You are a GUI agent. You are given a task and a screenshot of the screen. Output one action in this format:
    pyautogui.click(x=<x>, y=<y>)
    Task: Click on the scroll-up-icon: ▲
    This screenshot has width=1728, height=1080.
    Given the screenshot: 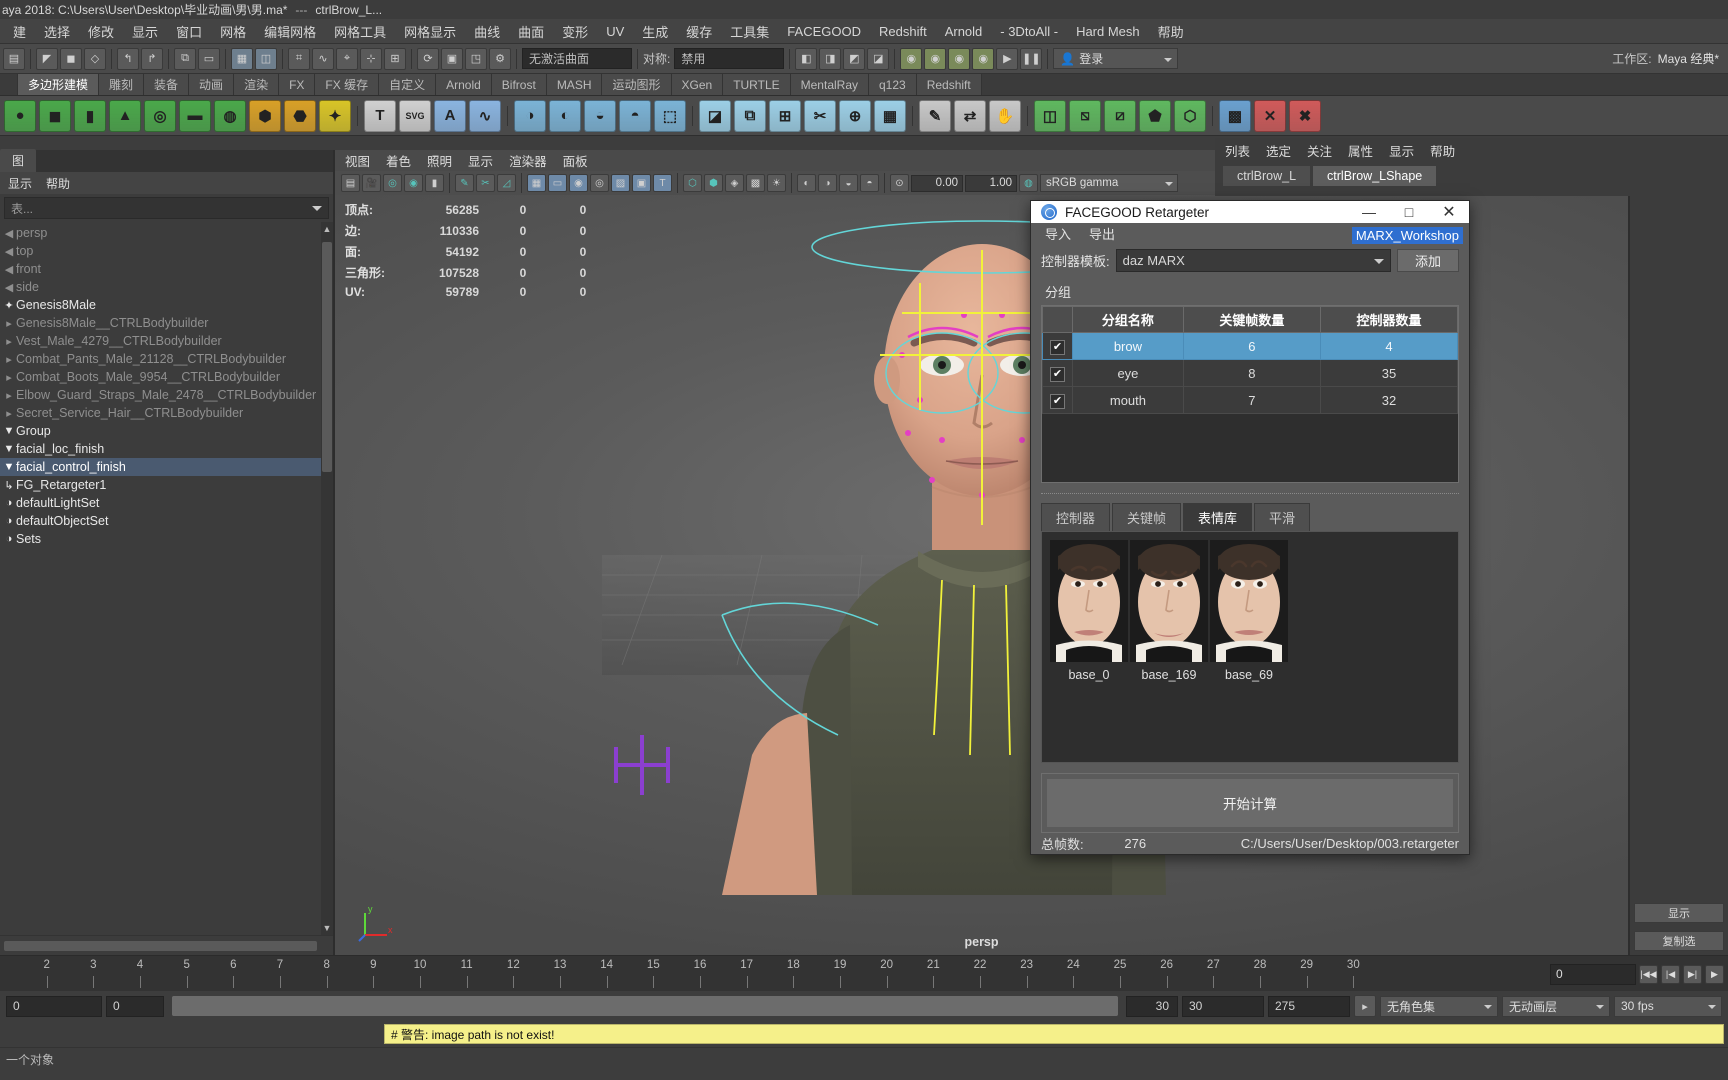 What is the action you would take?
    pyautogui.click(x=327, y=229)
    